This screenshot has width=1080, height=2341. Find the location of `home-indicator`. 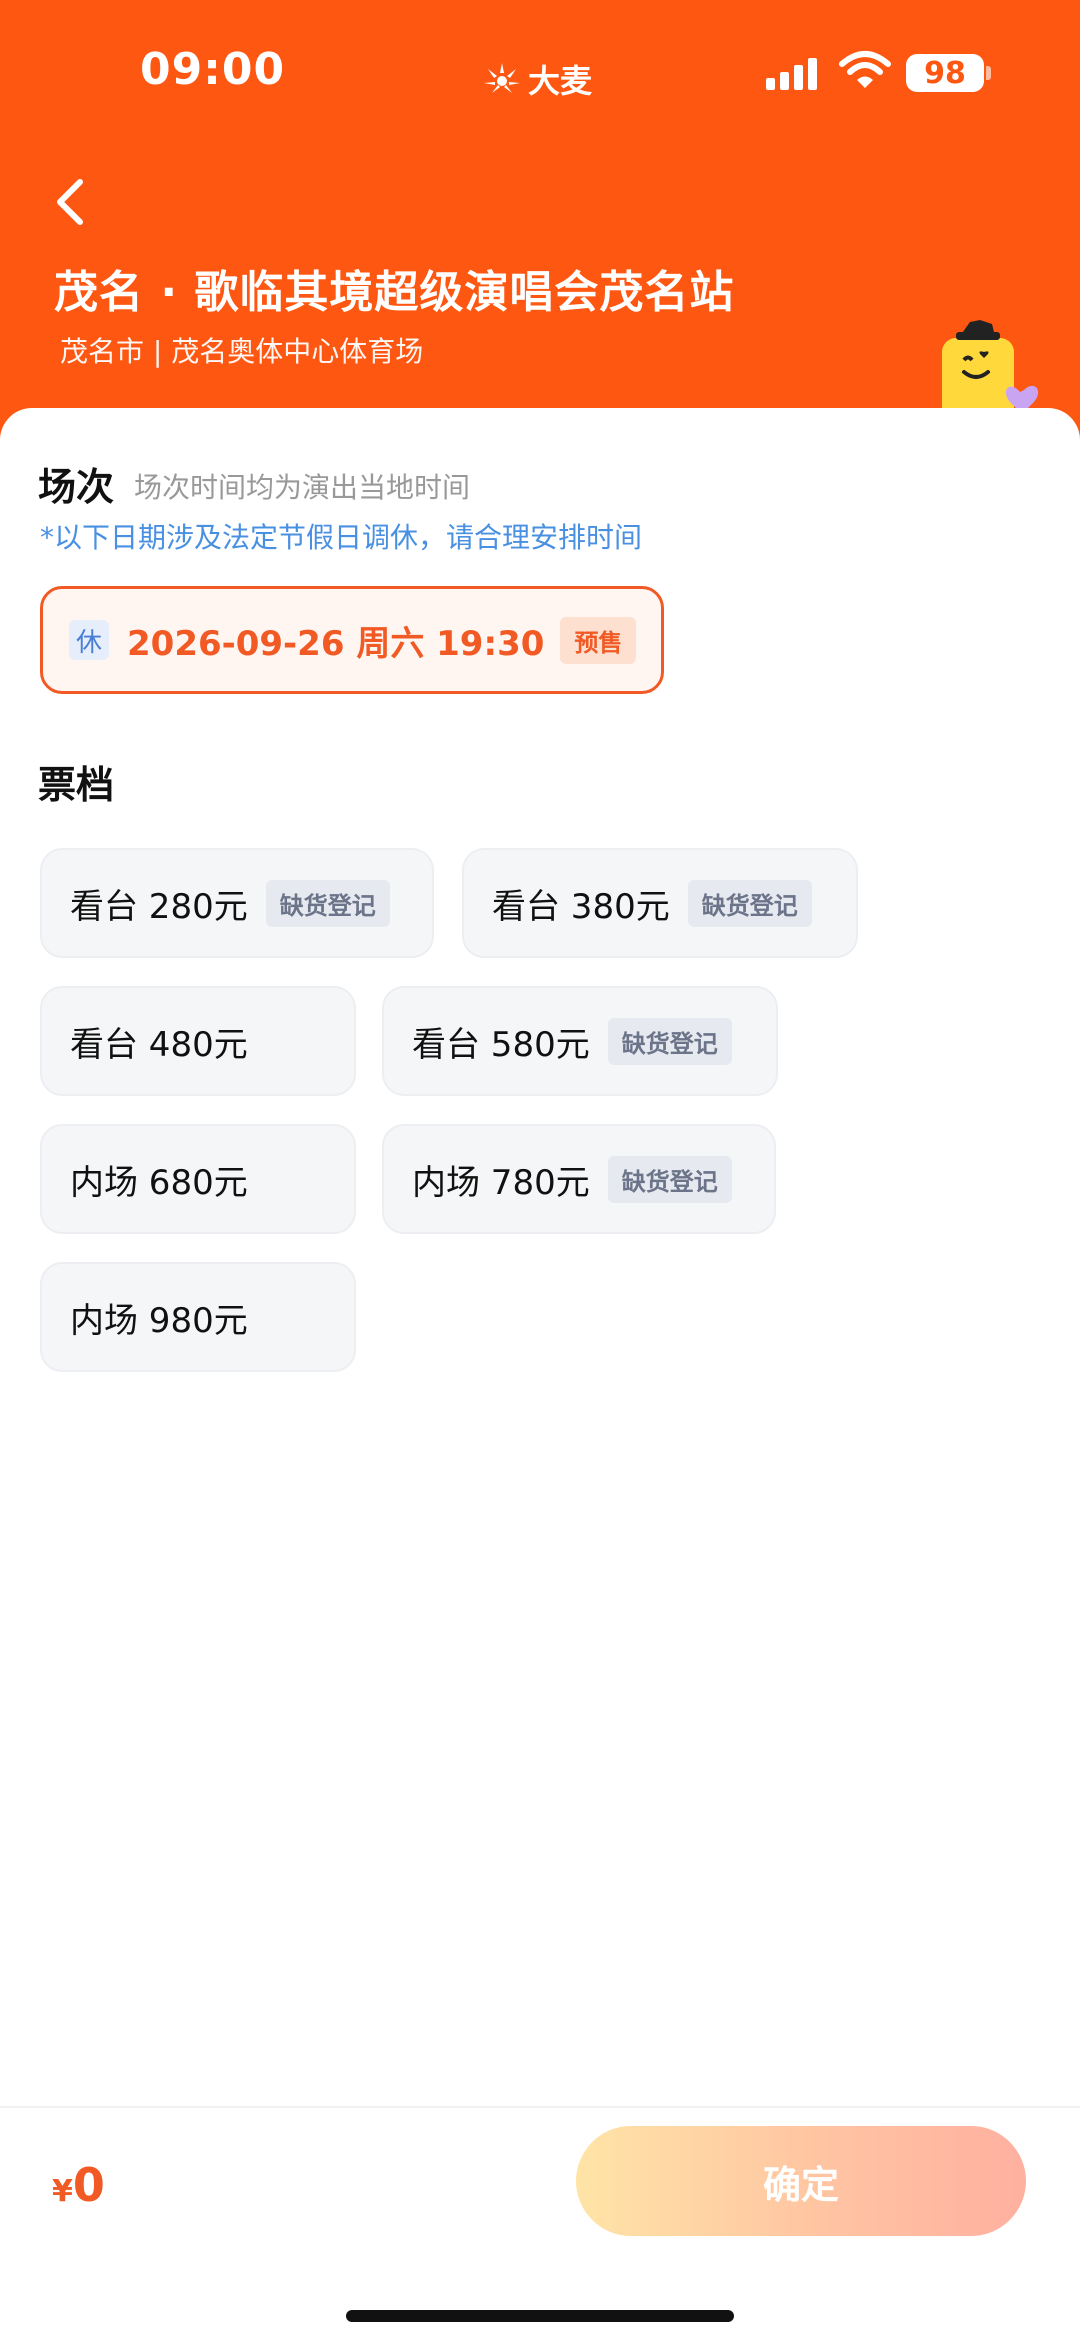

home-indicator is located at coordinates (540, 2316).